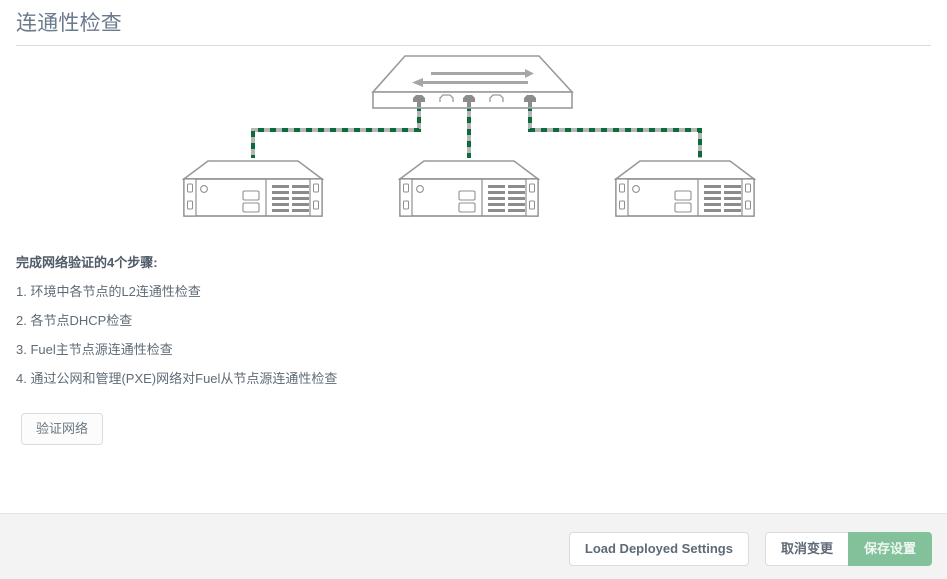 This screenshot has width=947, height=579. Describe the element at coordinates (177, 378) in the screenshot. I see `step-item-4: 4. 通过公网和管理(PXE)网络对Fuel从节点源连通性检查` at that location.